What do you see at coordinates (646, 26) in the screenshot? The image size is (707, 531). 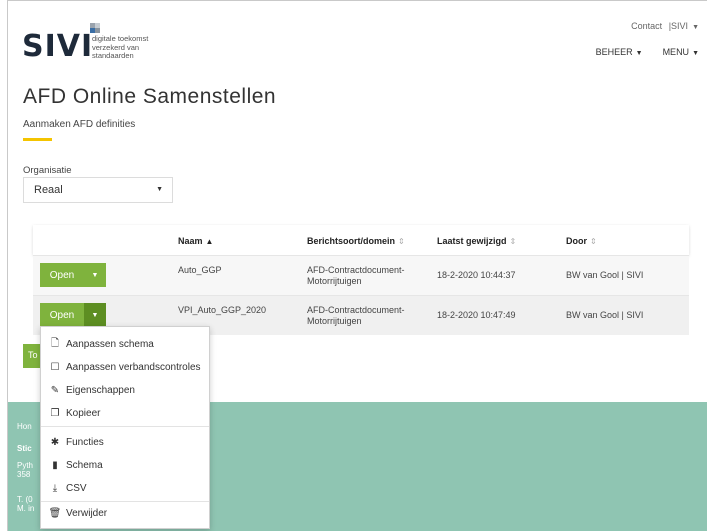 I see `contact-link: Contact` at bounding box center [646, 26].